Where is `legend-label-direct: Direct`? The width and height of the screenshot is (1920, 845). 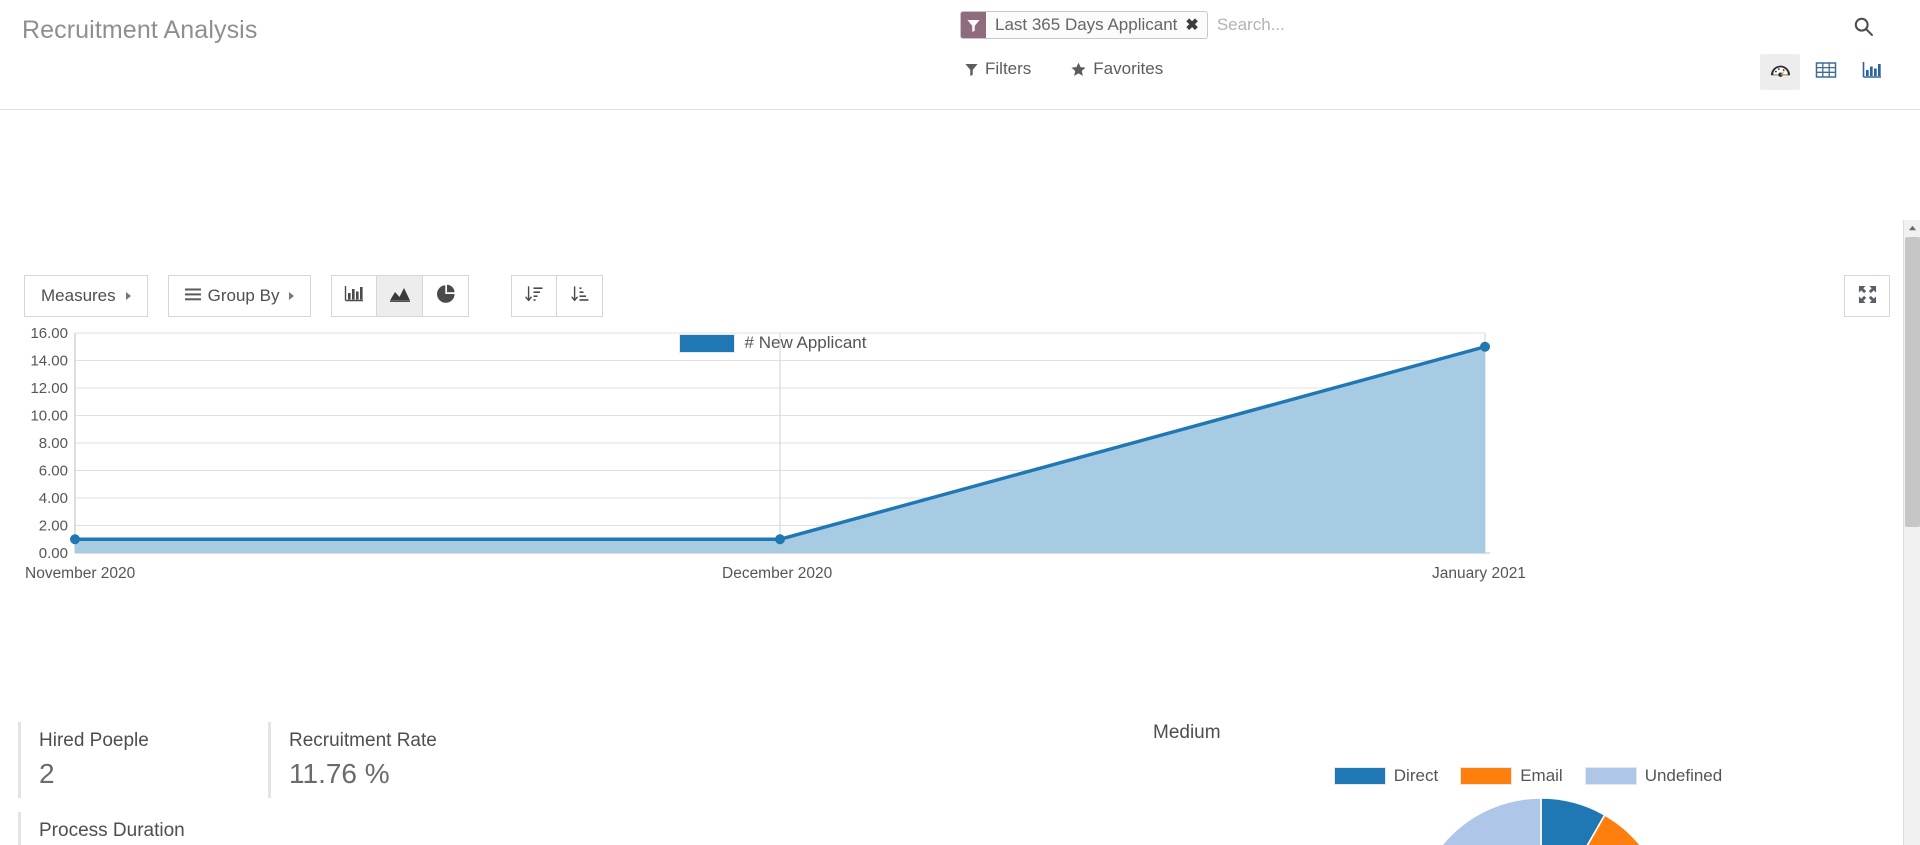 legend-label-direct: Direct is located at coordinates (1416, 775).